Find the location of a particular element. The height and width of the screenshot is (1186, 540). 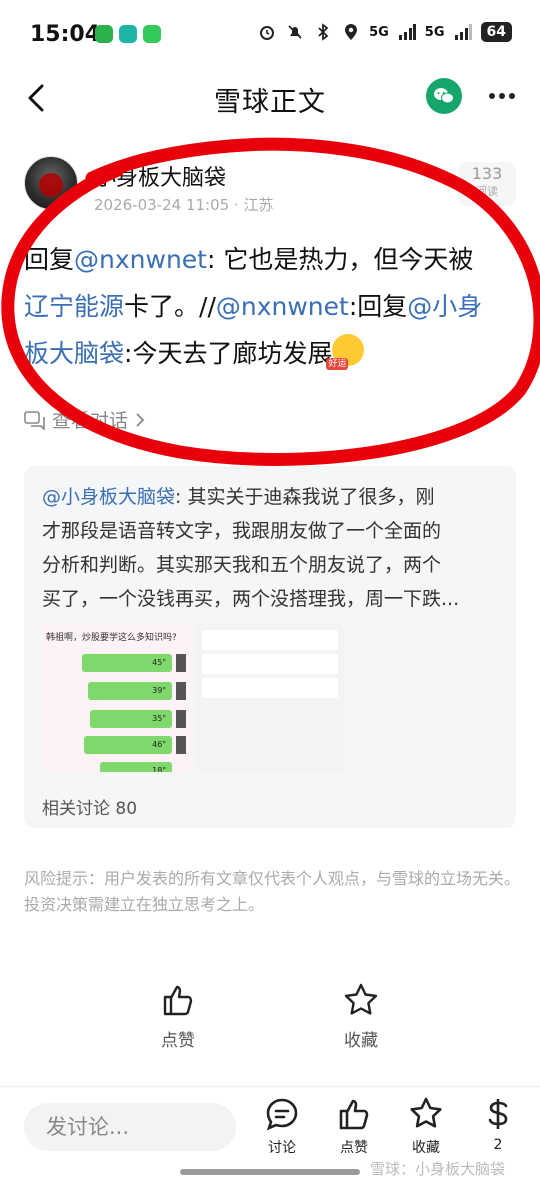

alarm-icon is located at coordinates (267, 32).